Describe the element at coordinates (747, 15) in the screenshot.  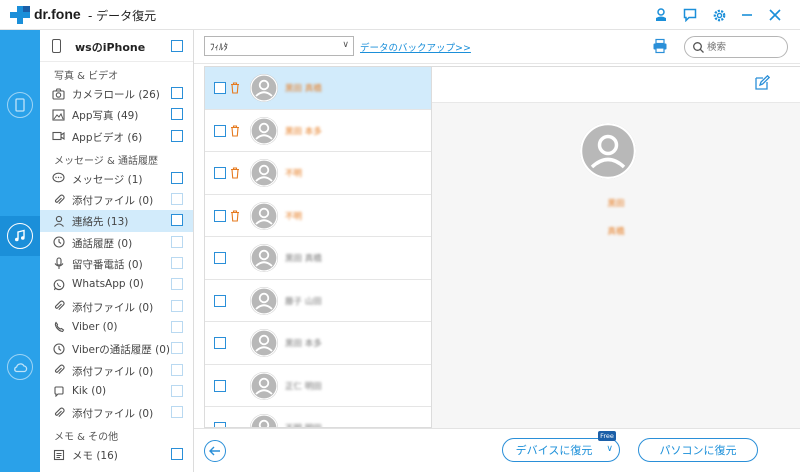
I see `minimize-icon` at that location.